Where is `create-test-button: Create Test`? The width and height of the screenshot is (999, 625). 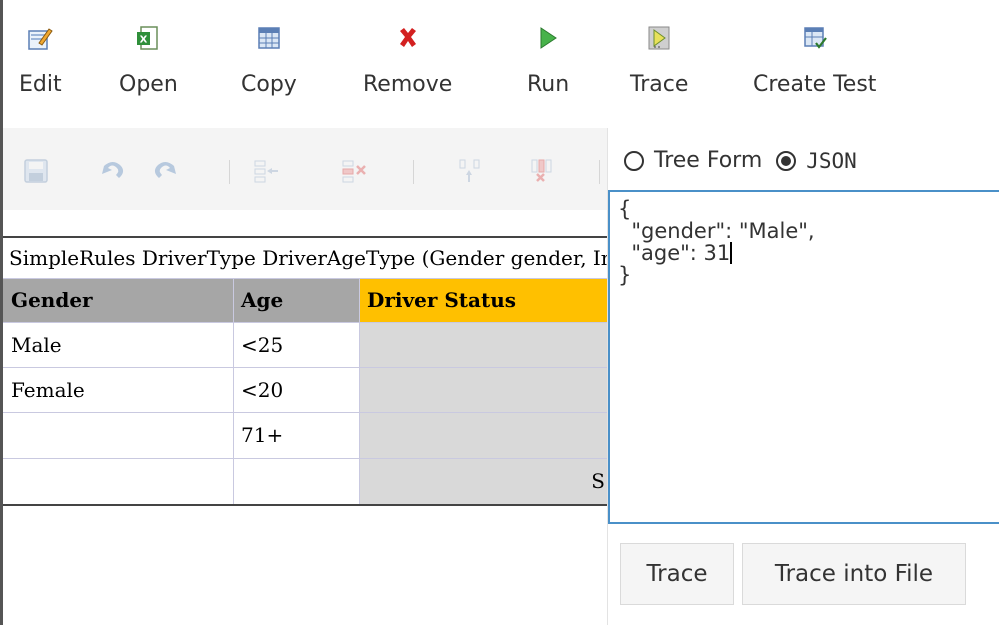
create-test-button: Create Test is located at coordinates (814, 57).